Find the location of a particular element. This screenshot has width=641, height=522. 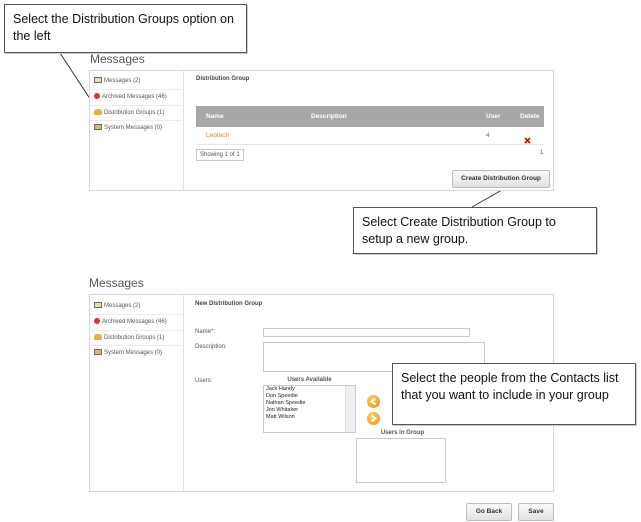

list-item: Jon Whitaker is located at coordinates (309, 410).